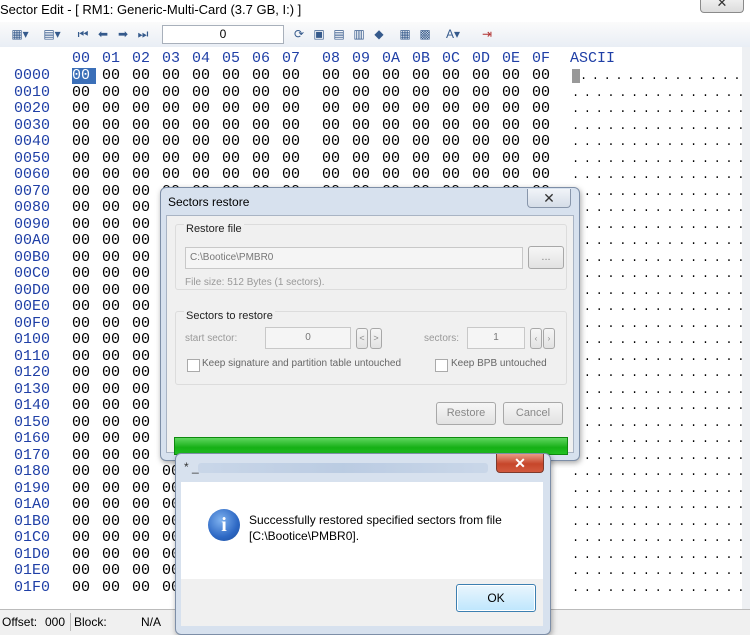 The image size is (750, 635). I want to click on sectors-increment-icon: ›, so click(549, 338).